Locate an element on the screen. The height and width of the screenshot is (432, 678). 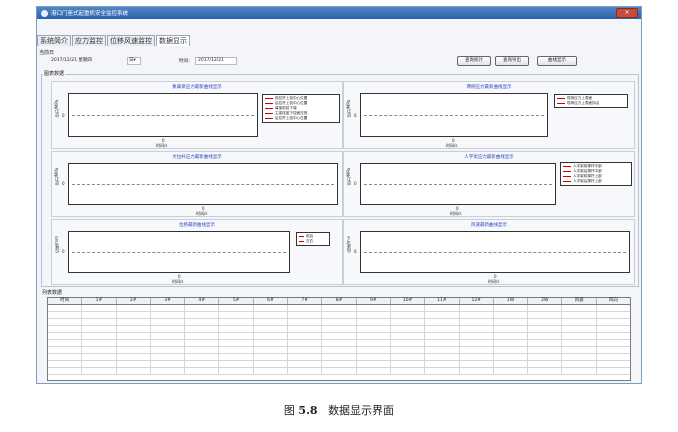
legend-item: 人字架后撑杆上部 is located at coordinates (596, 181).